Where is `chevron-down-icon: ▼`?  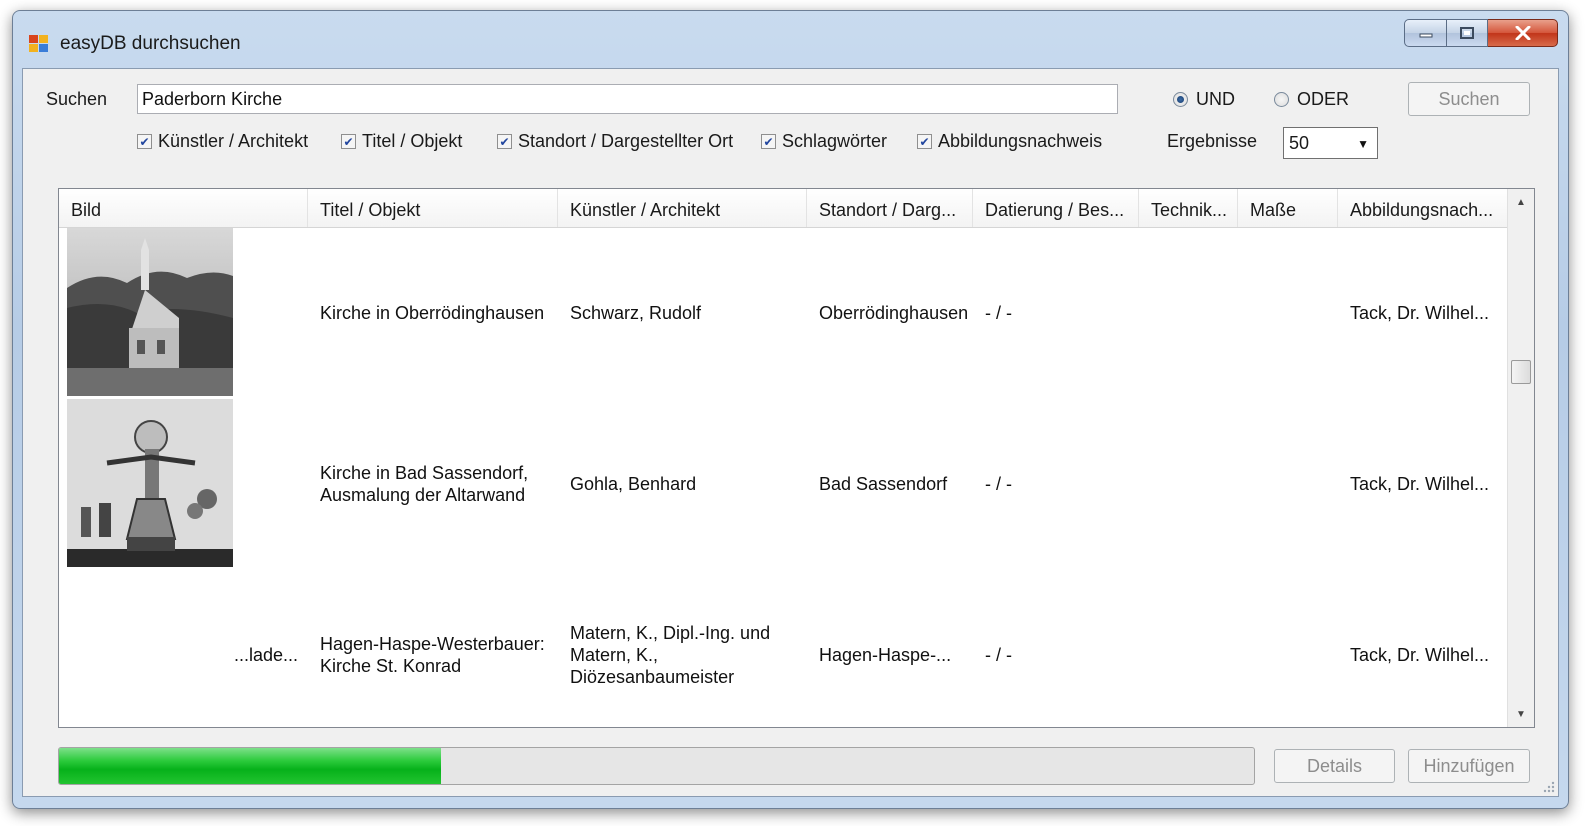 chevron-down-icon: ▼ is located at coordinates (1363, 144).